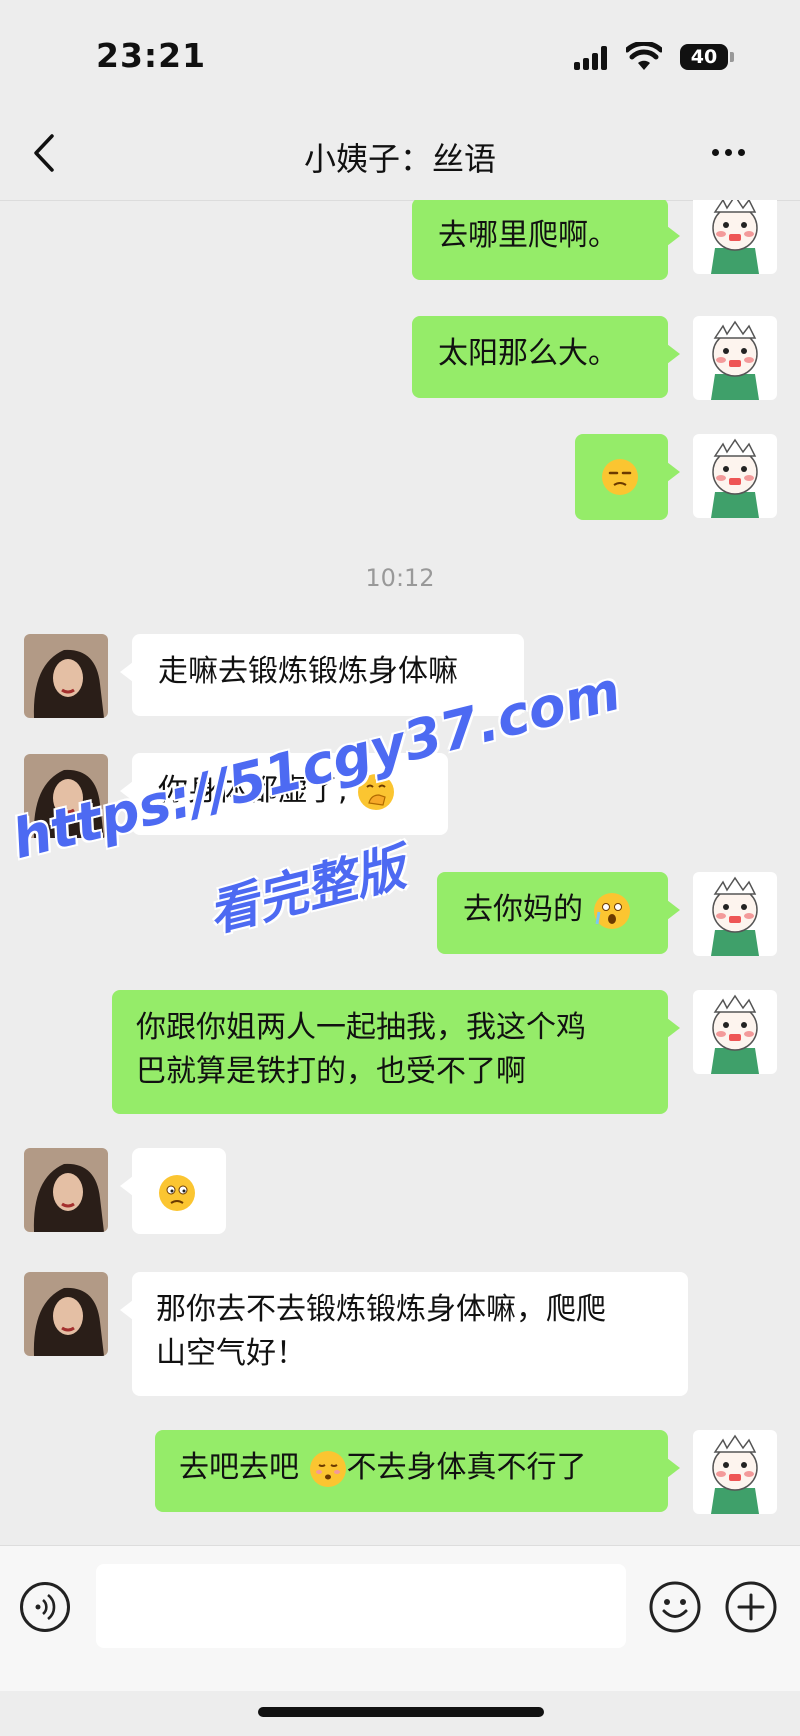  Describe the element at coordinates (231, 1353) in the screenshot. I see `message-text-line: 山空气好！` at that location.